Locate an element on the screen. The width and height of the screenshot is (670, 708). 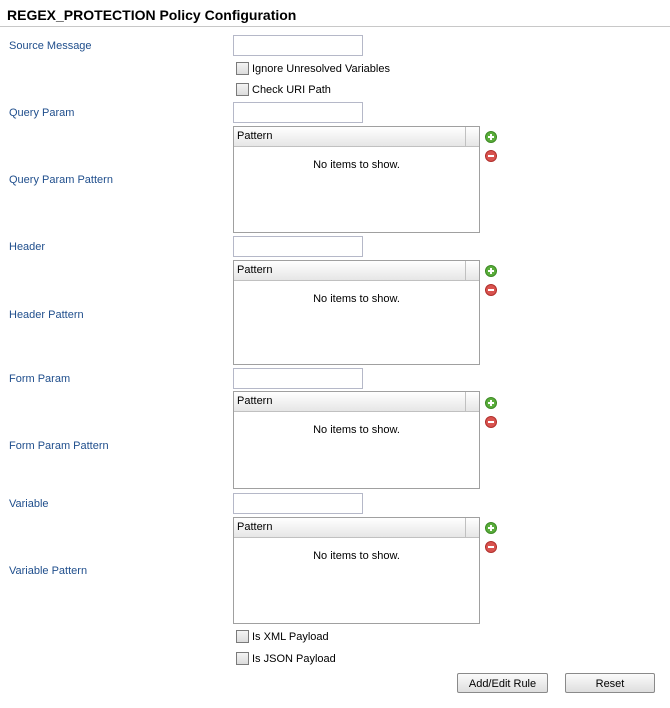
form-param-input is located at coordinates (298, 378).